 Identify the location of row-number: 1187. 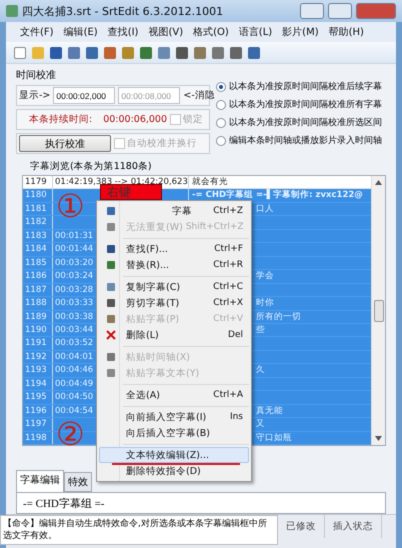
(38, 290).